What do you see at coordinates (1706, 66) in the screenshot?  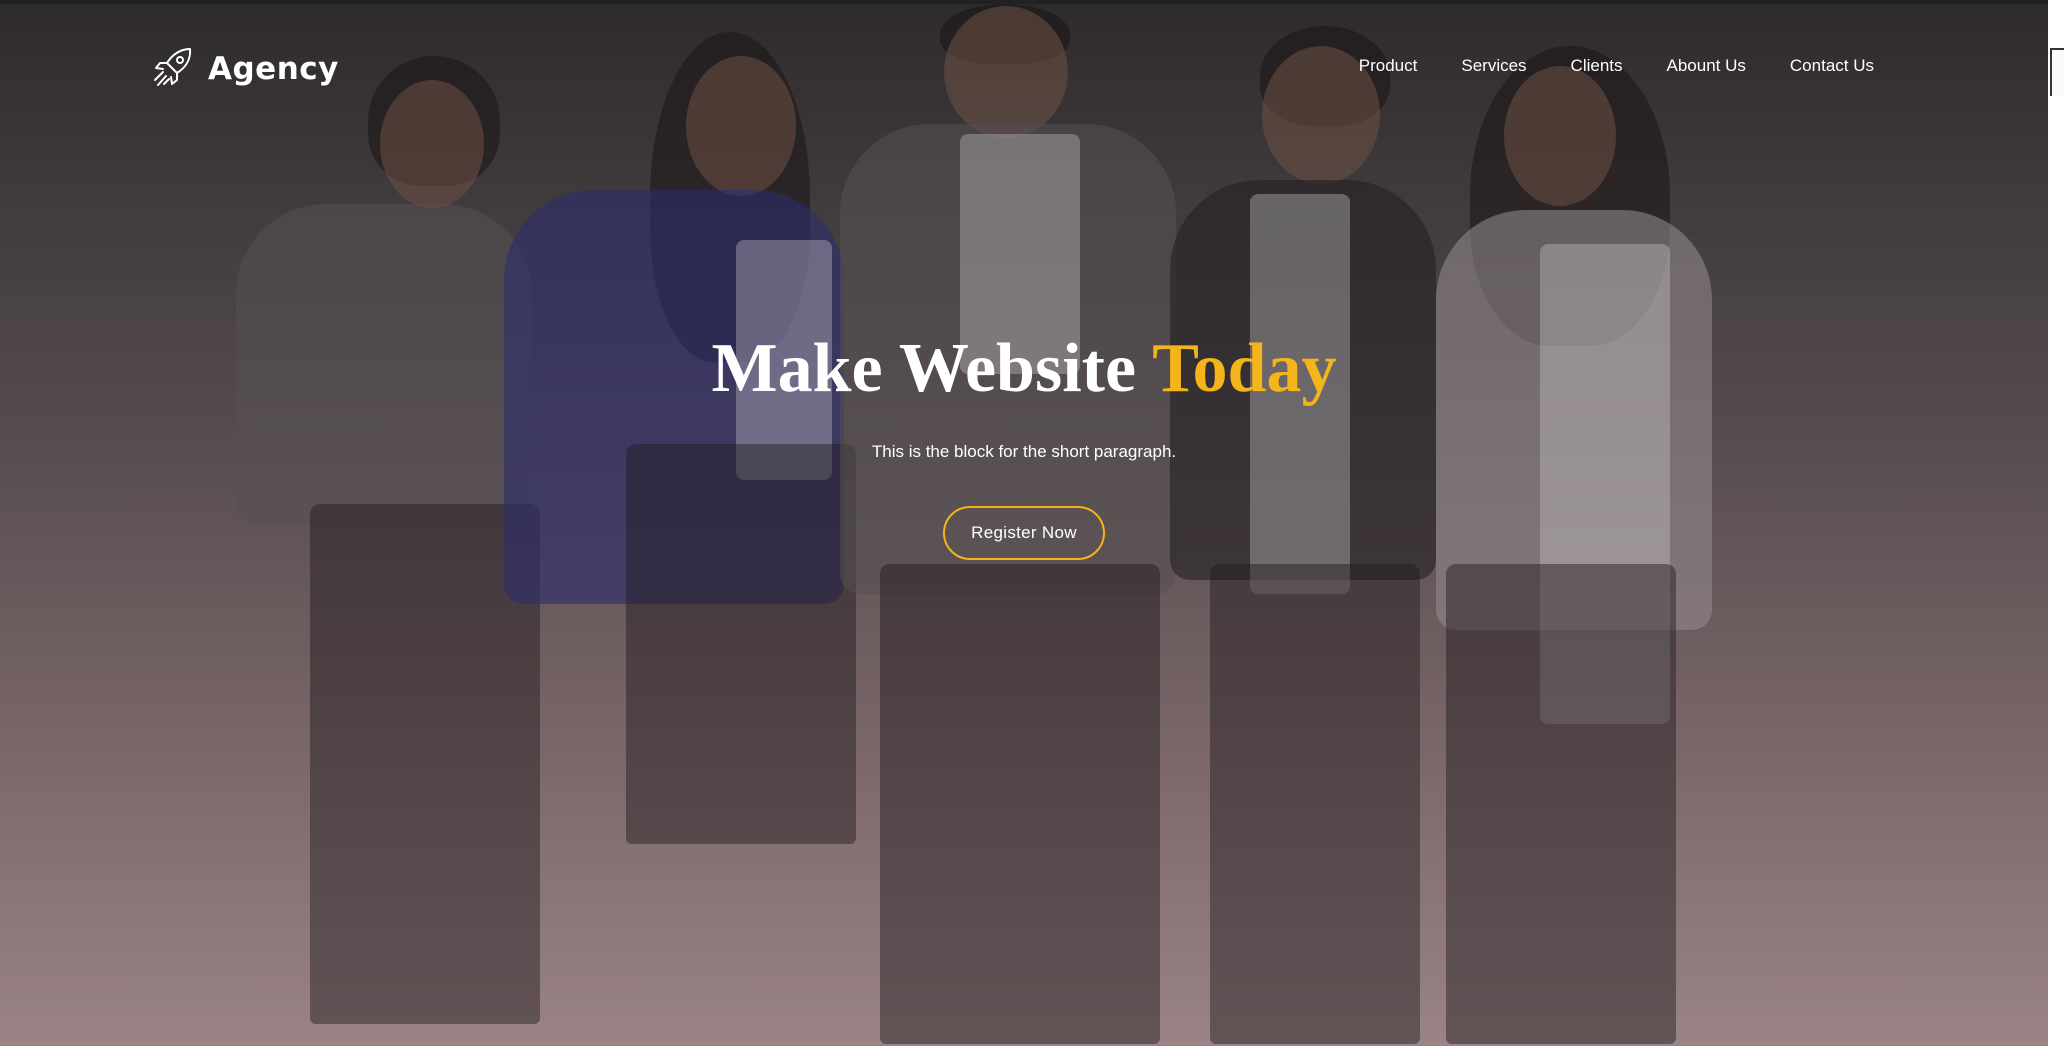 I see `nav-item-about: Abount Us` at bounding box center [1706, 66].